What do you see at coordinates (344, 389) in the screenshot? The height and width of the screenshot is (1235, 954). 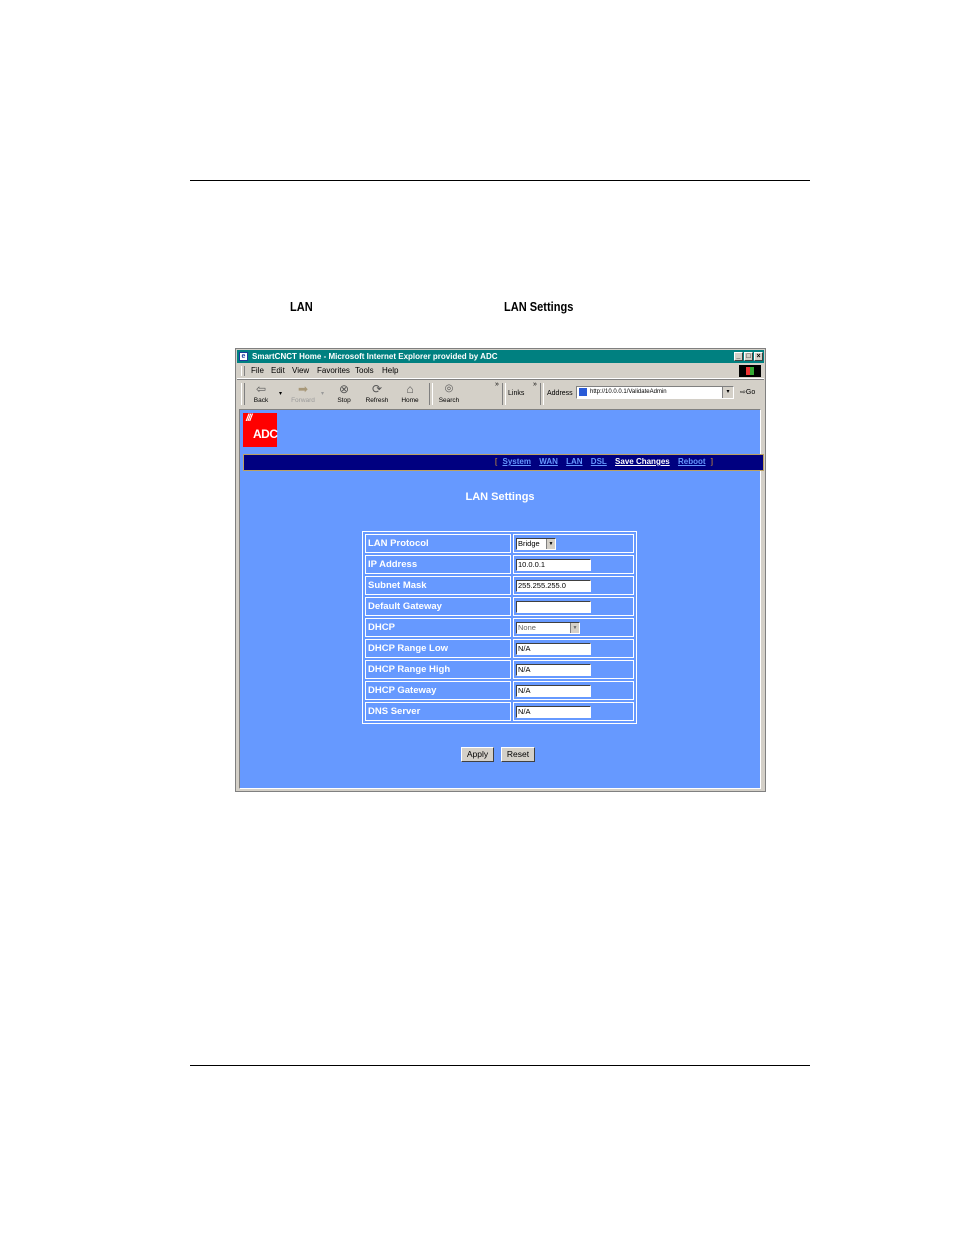 I see `stop-icon: ⊗` at bounding box center [344, 389].